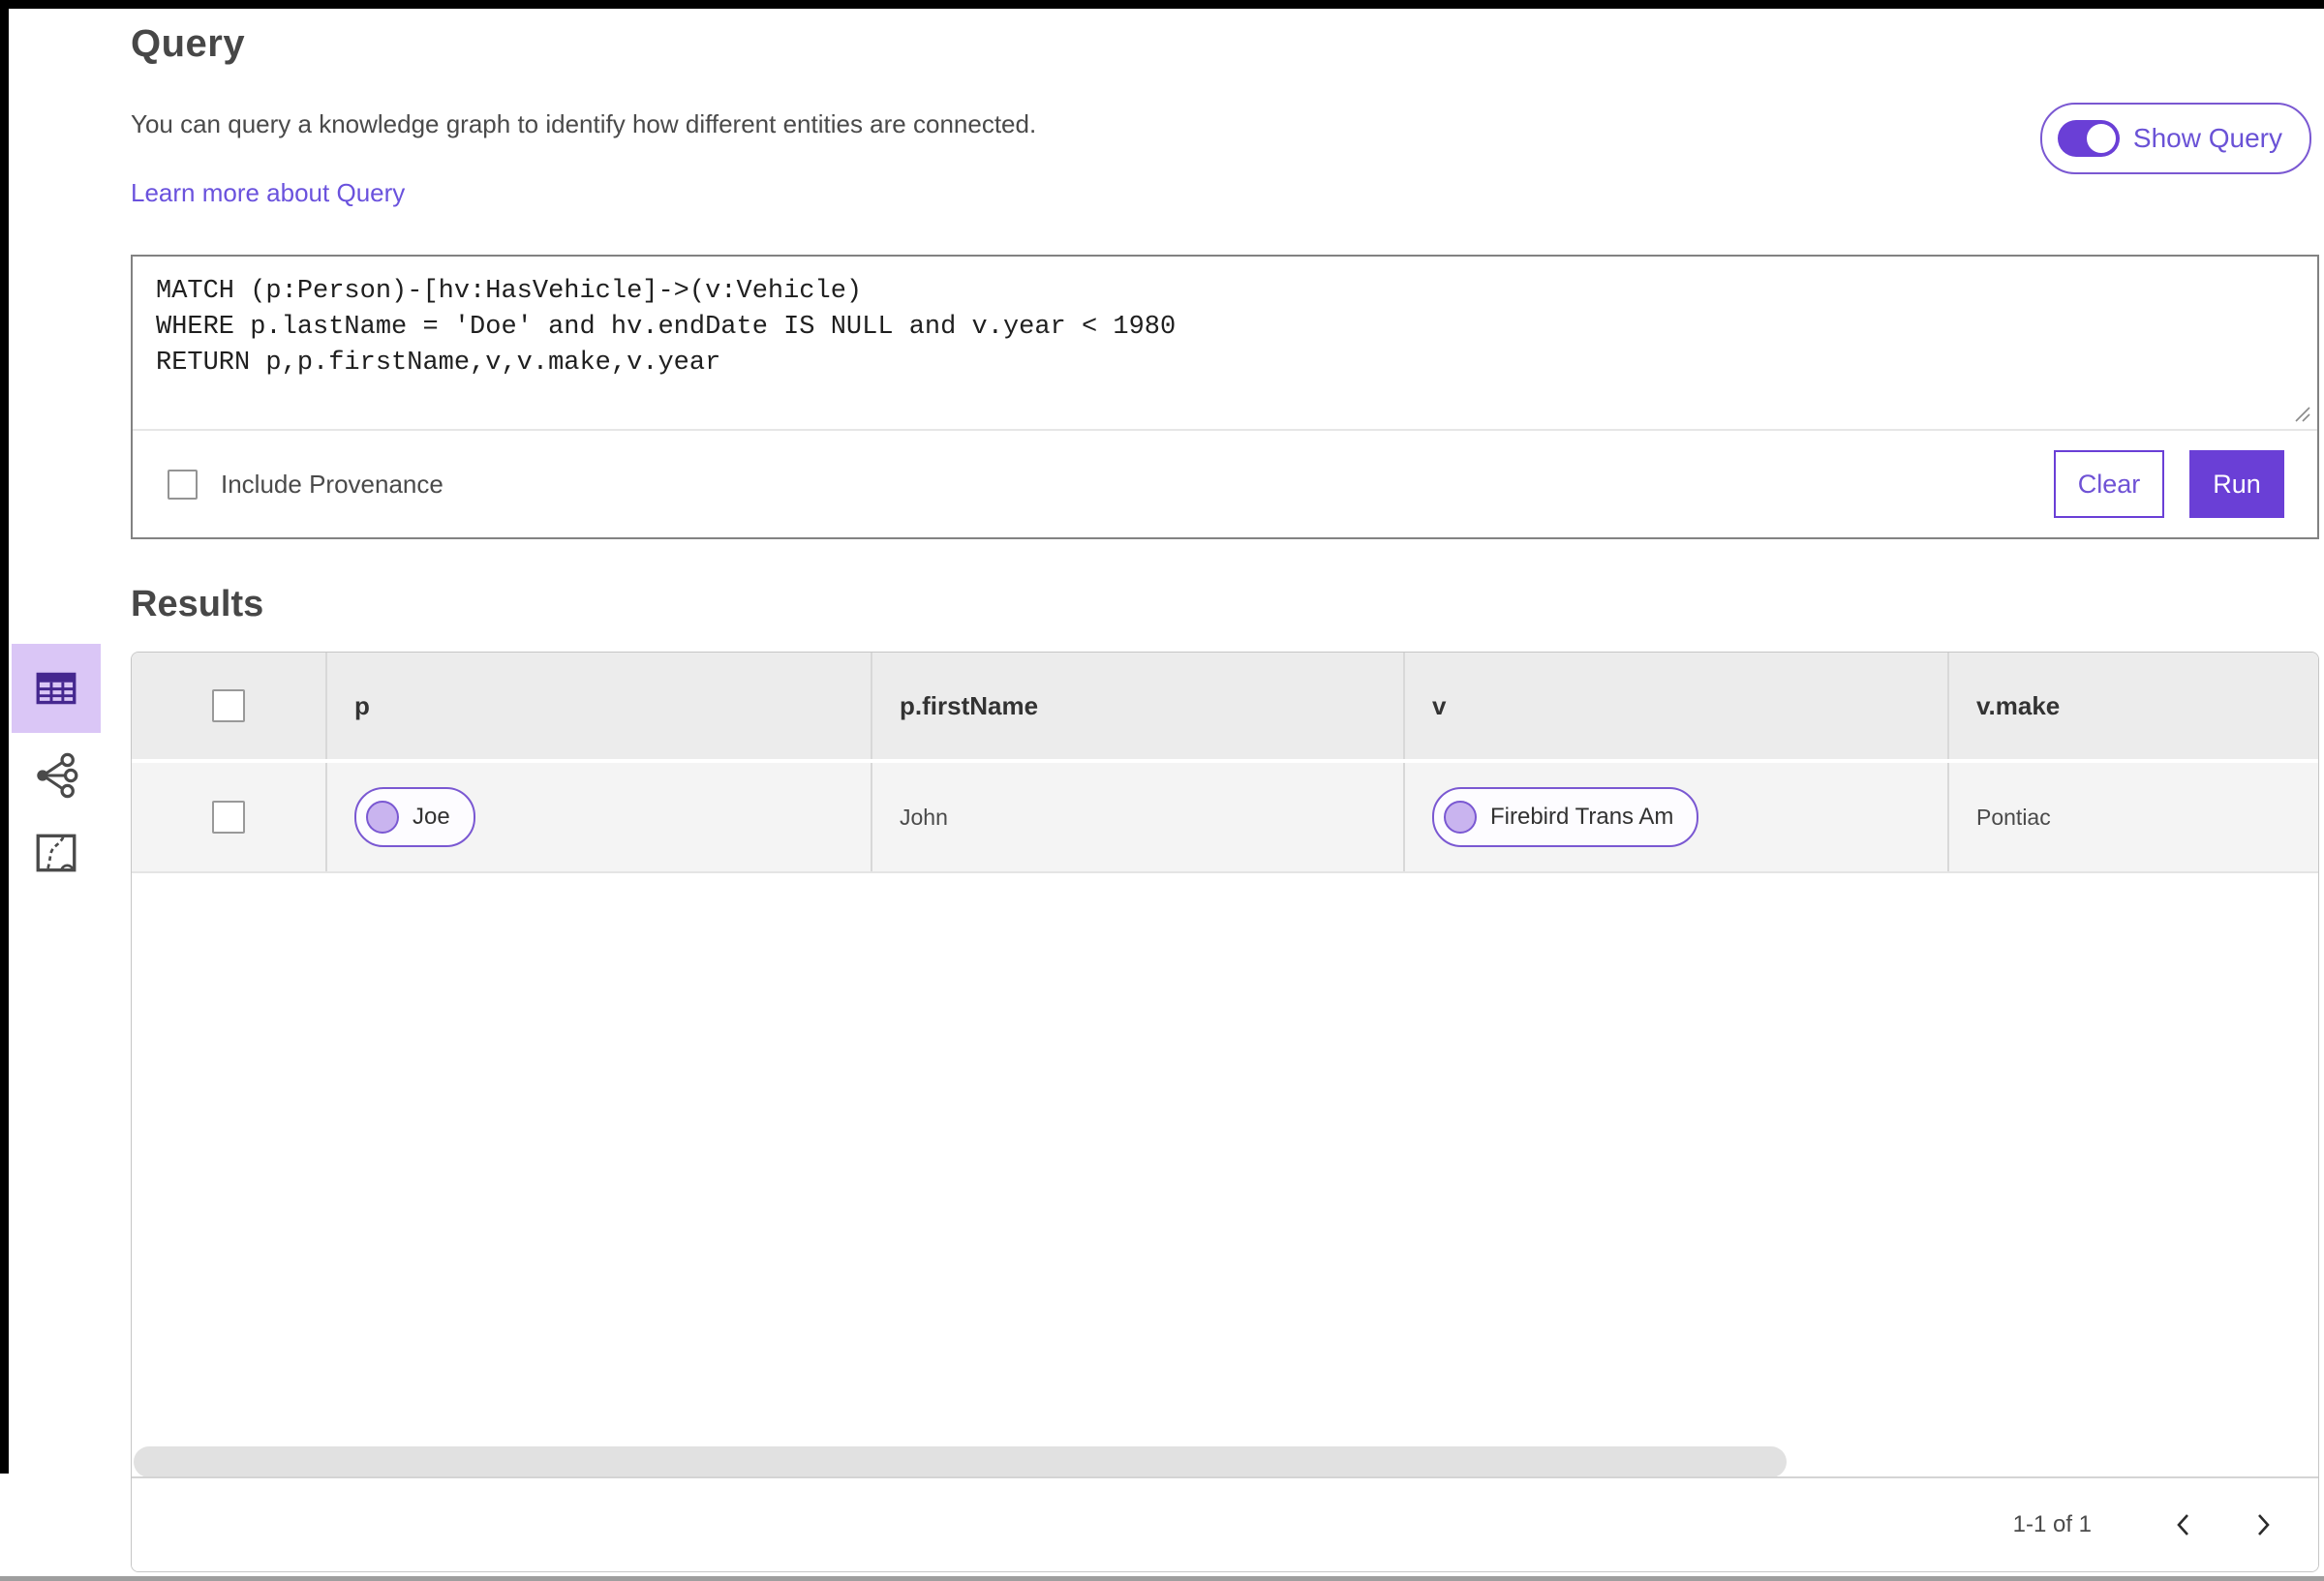 The image size is (2324, 1581). I want to click on prev-page-button, so click(2184, 1524).